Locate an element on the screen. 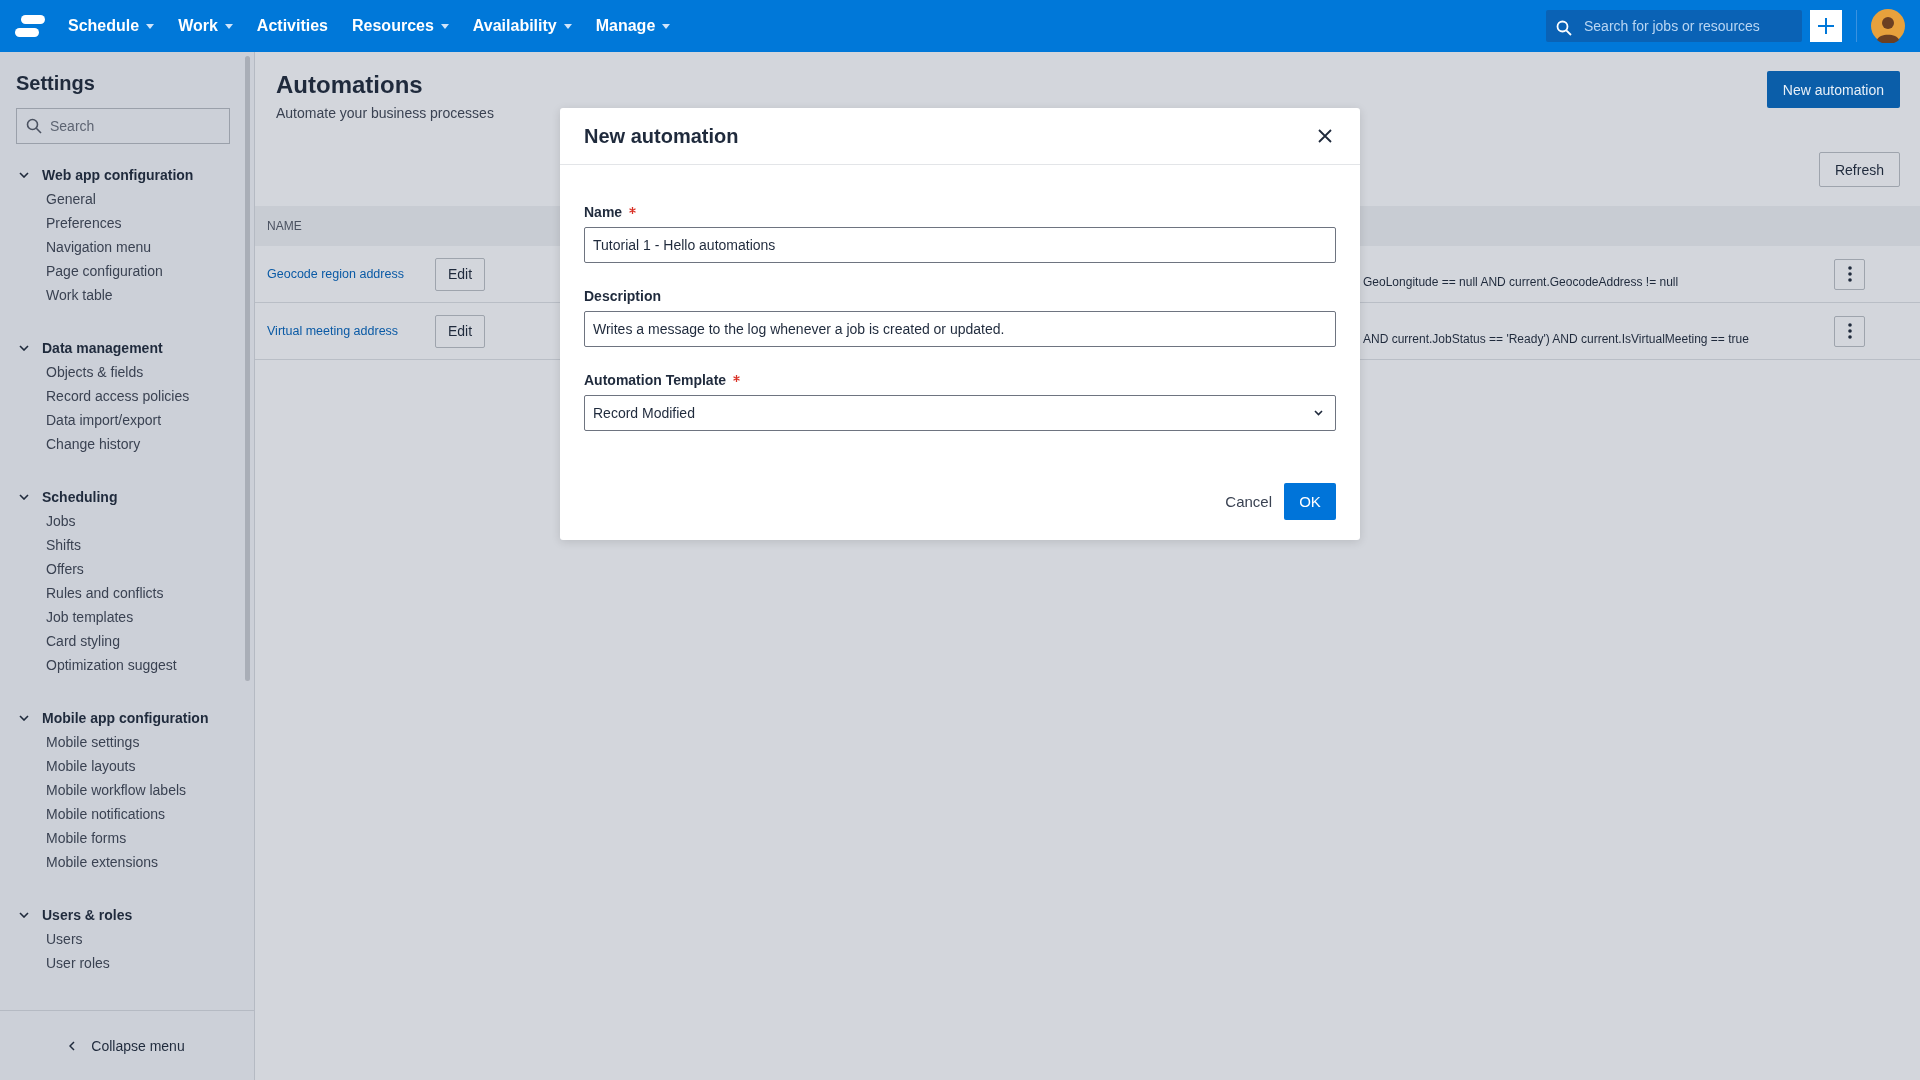  close-icon is located at coordinates (1325, 136).